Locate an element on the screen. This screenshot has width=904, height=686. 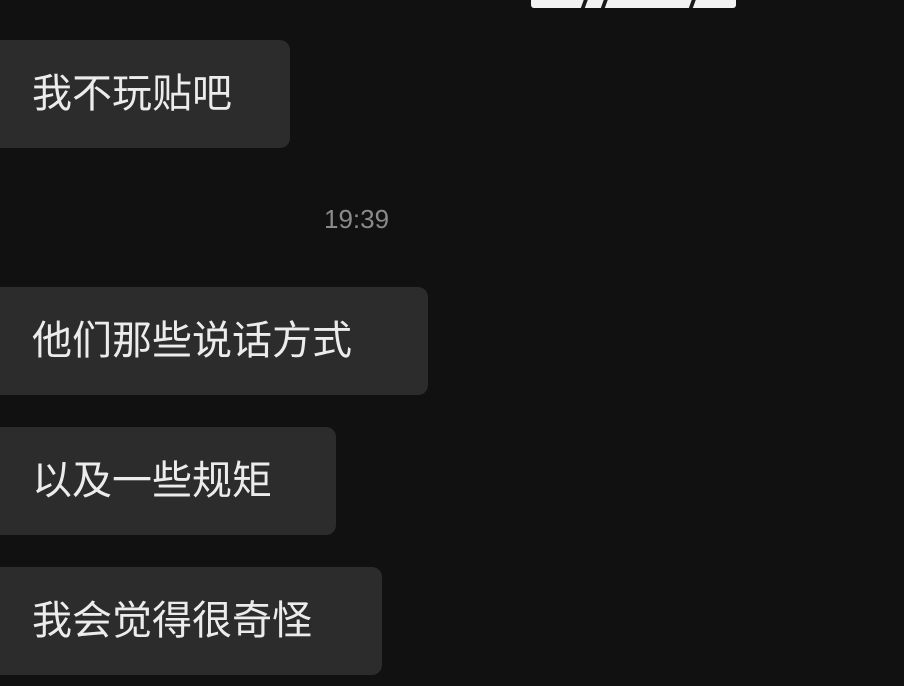
message-bubble: 以及一些规矩 is located at coordinates (168, 481).